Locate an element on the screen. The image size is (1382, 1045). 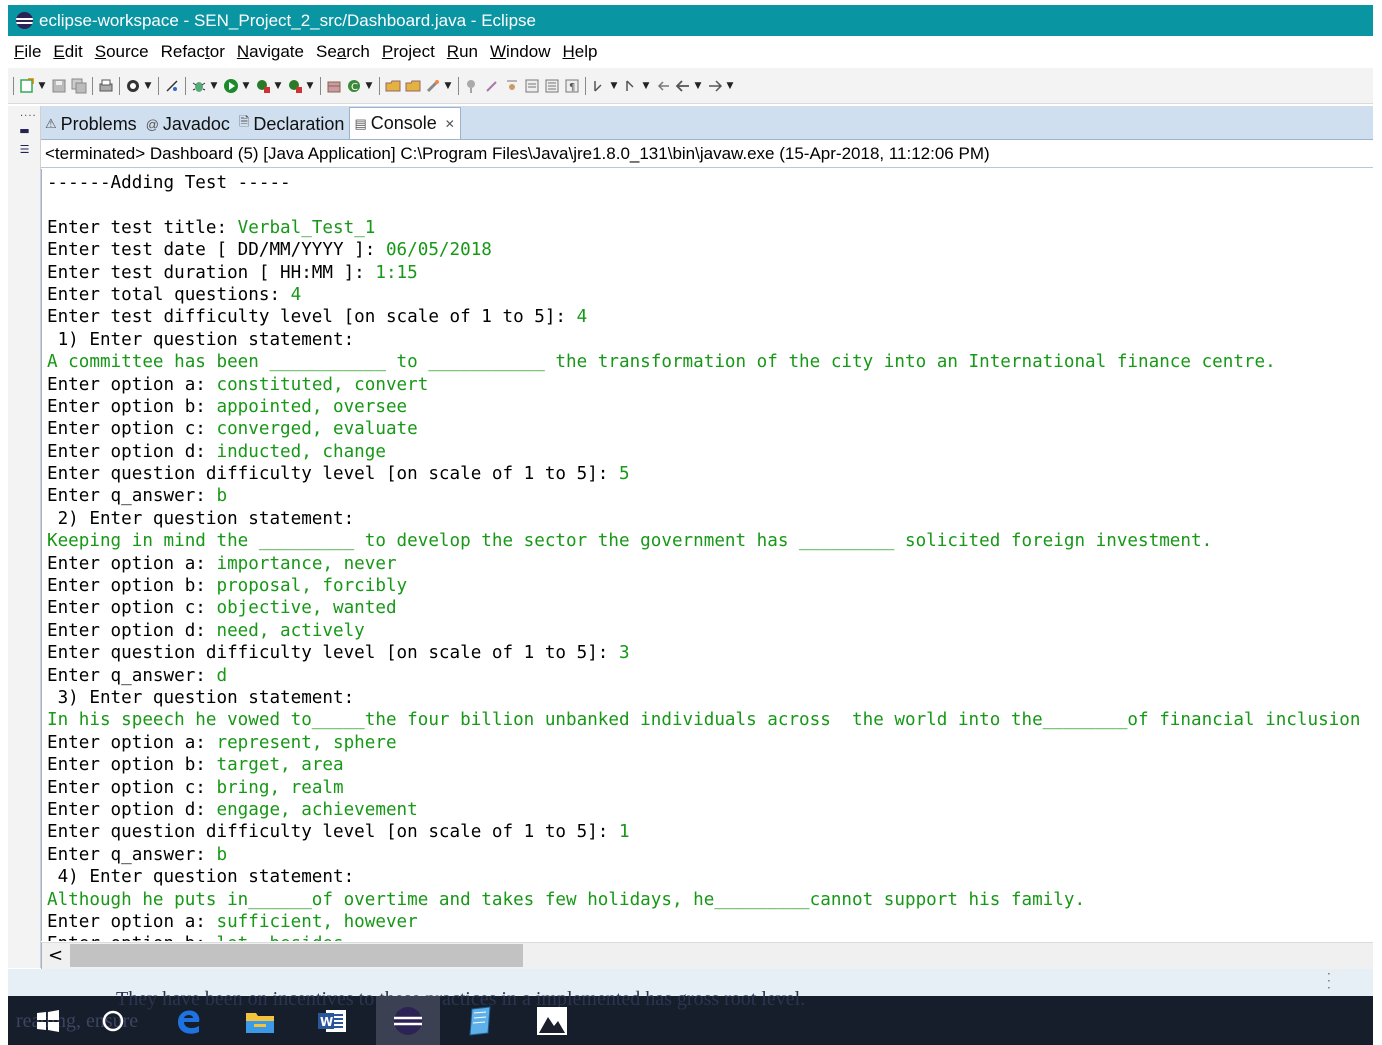
javadoc-icon: @ is located at coordinates (152, 124).